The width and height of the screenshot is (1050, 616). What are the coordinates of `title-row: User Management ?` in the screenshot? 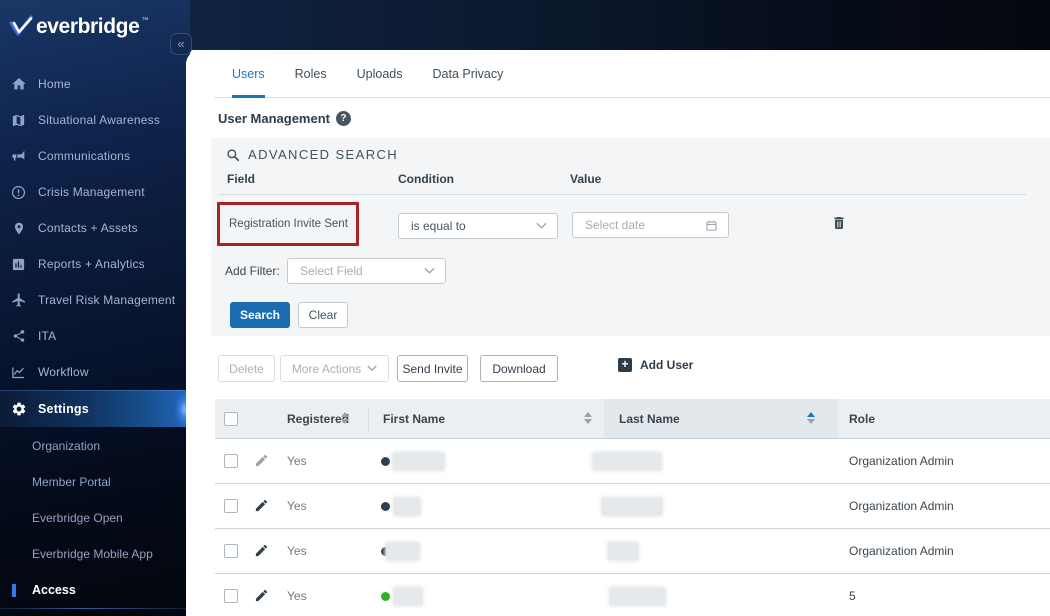 It's located at (284, 118).